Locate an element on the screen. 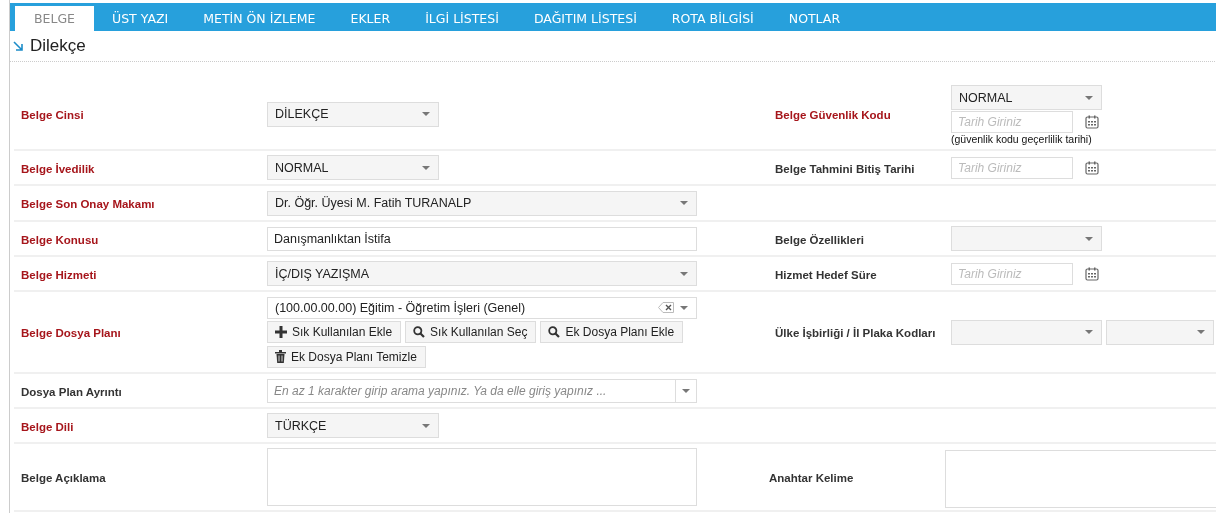  field-label: Belge Hizmeti is located at coordinates (59, 274).